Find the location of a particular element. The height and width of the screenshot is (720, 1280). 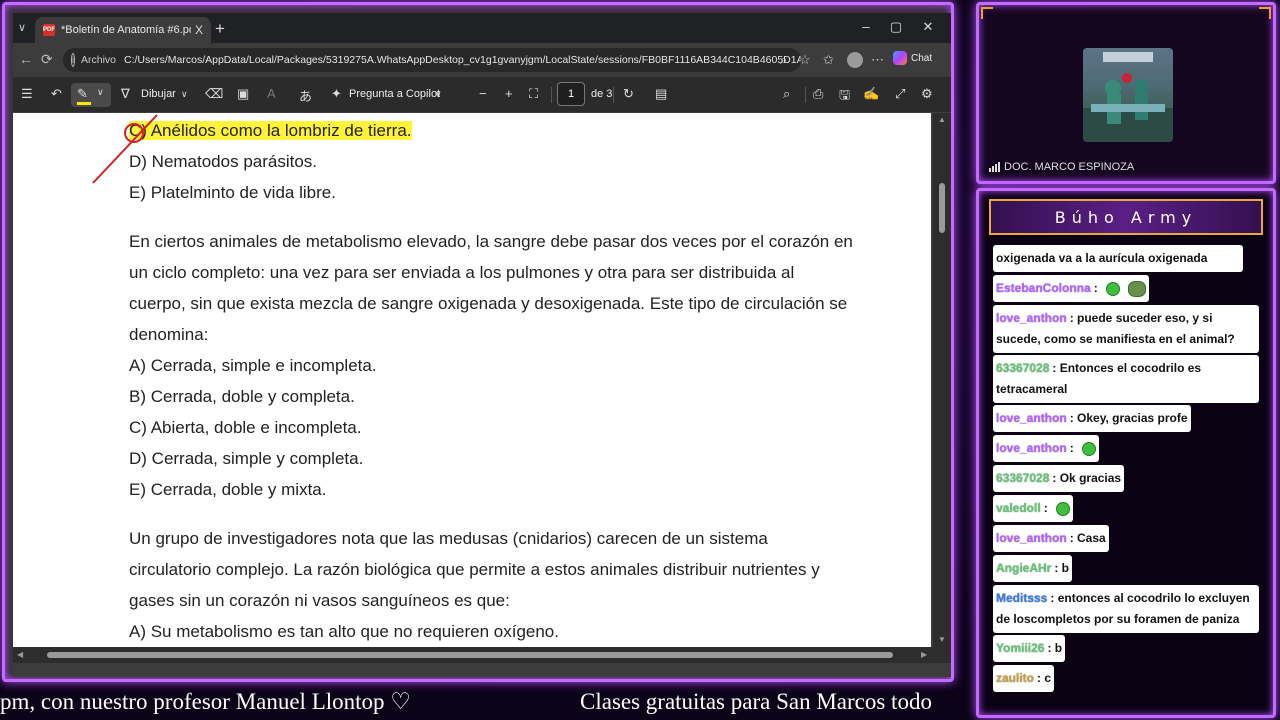

draw-icon: ∇ is located at coordinates (125, 94).